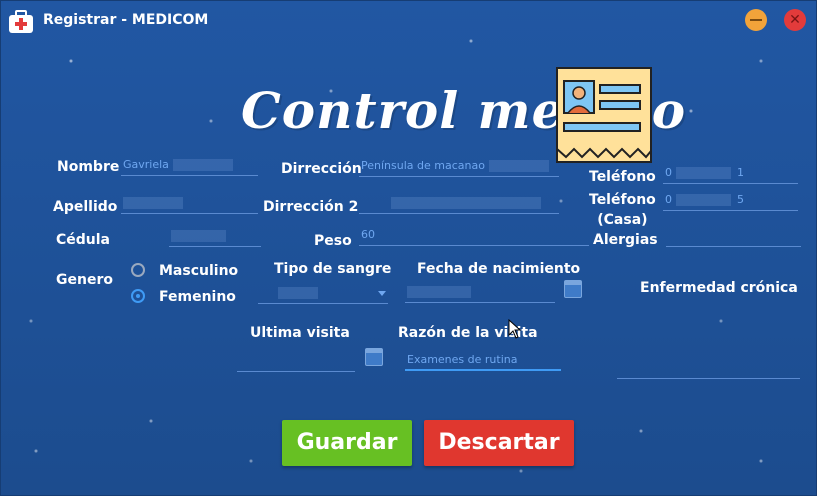  What do you see at coordinates (333, 269) in the screenshot?
I see `label-tipo-sangre: Tipo de sangre` at bounding box center [333, 269].